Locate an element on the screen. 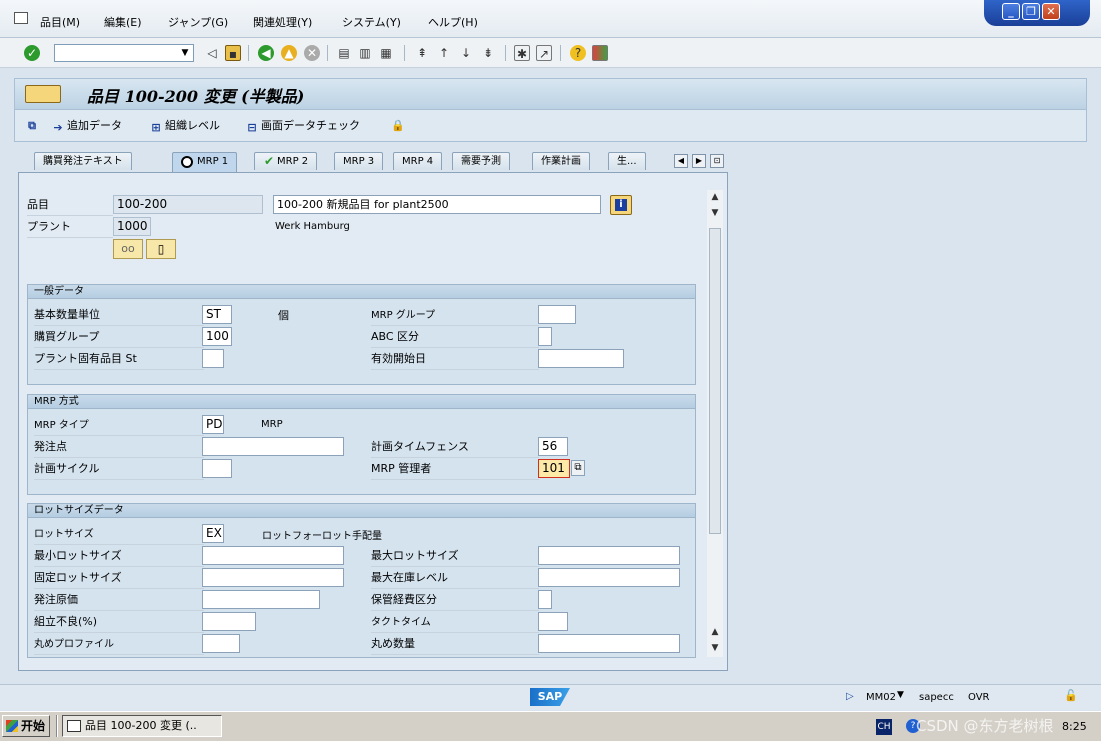  glasses-button: oo is located at coordinates (128, 249).